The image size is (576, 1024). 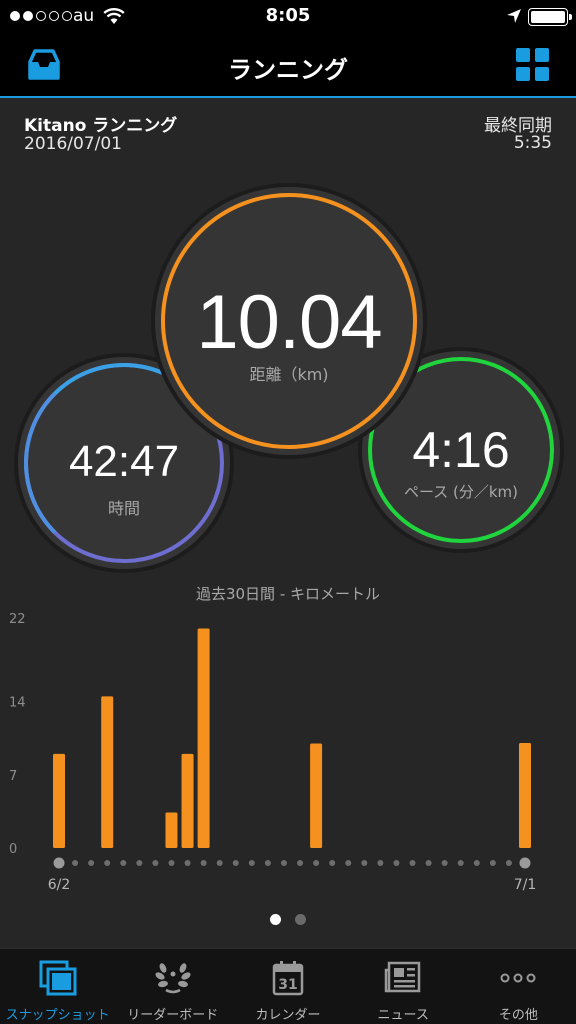 I want to click on tab-bar: スナップショット リーダーボード 31 カレンダー ニュース その他, so click(x=288, y=986).